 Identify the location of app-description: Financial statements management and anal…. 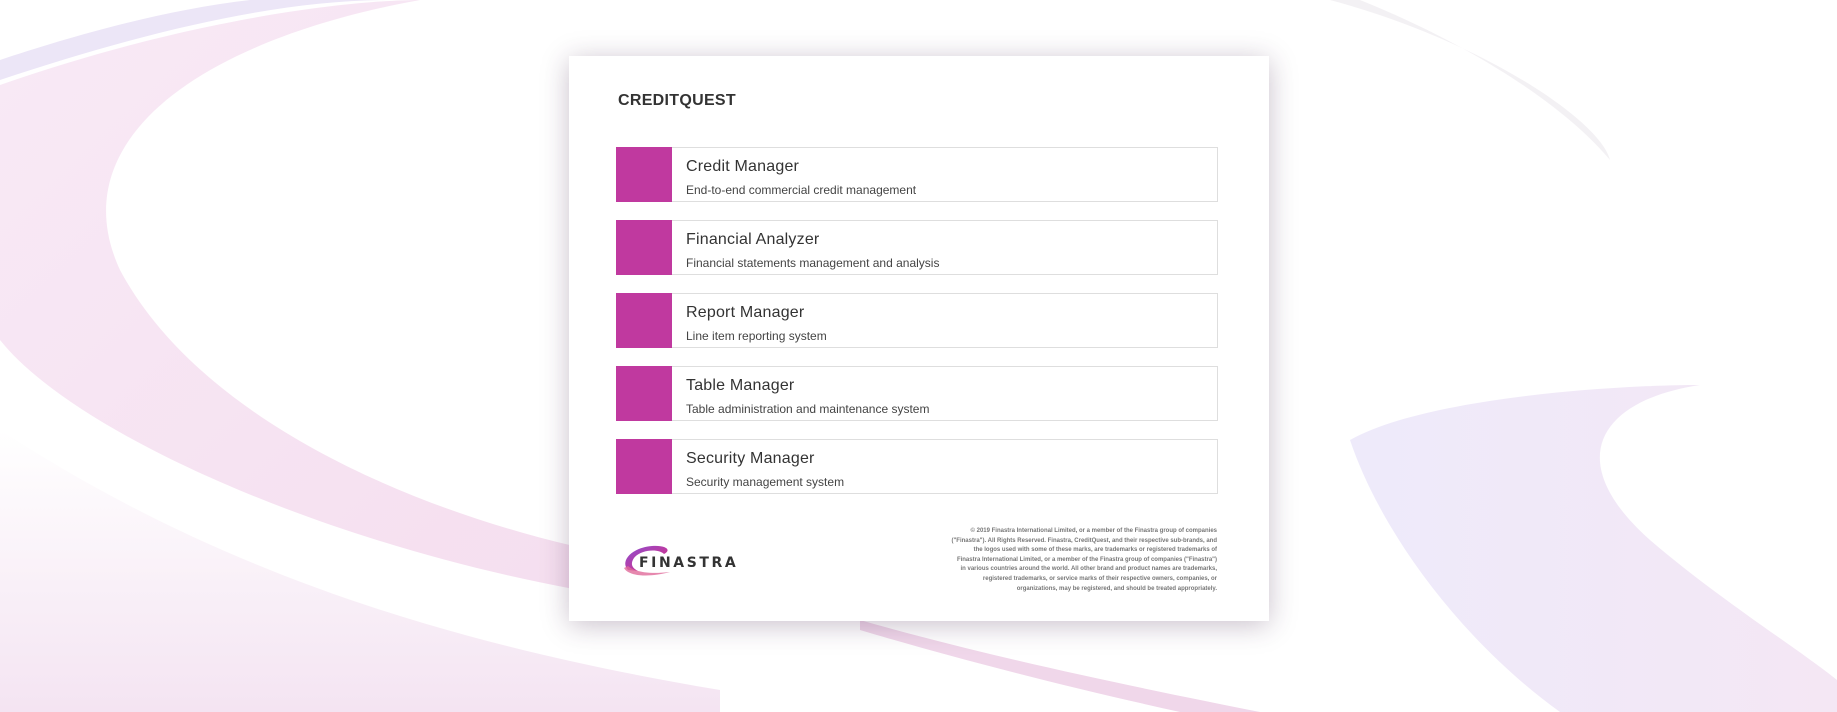
(813, 263).